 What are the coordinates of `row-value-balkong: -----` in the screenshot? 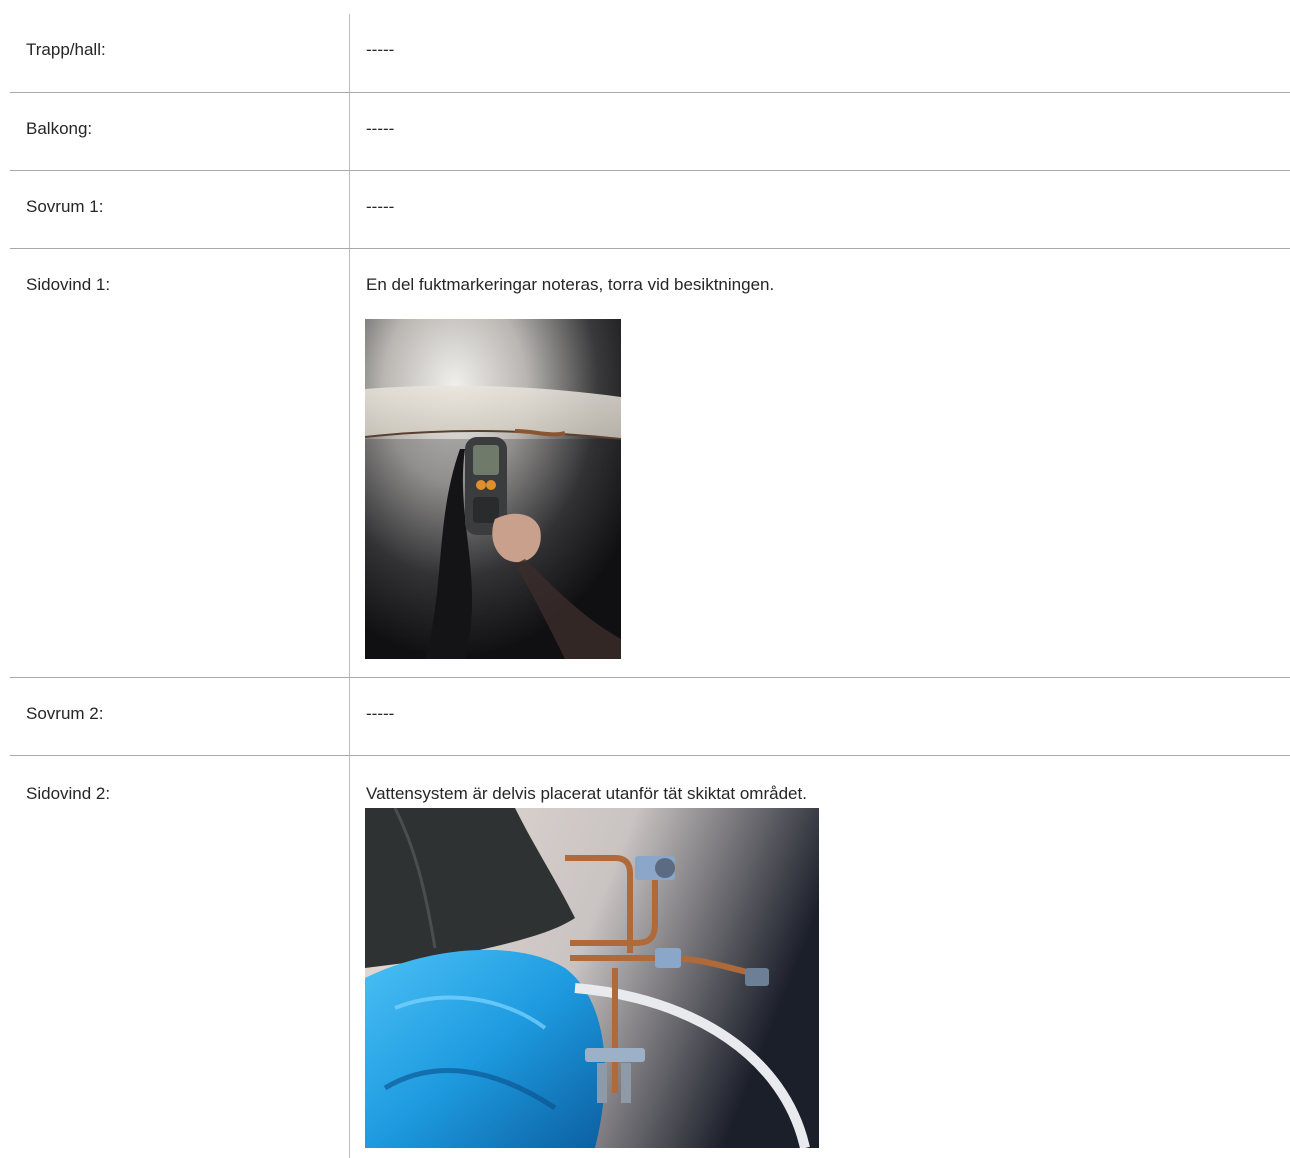 It's located at (380, 128).